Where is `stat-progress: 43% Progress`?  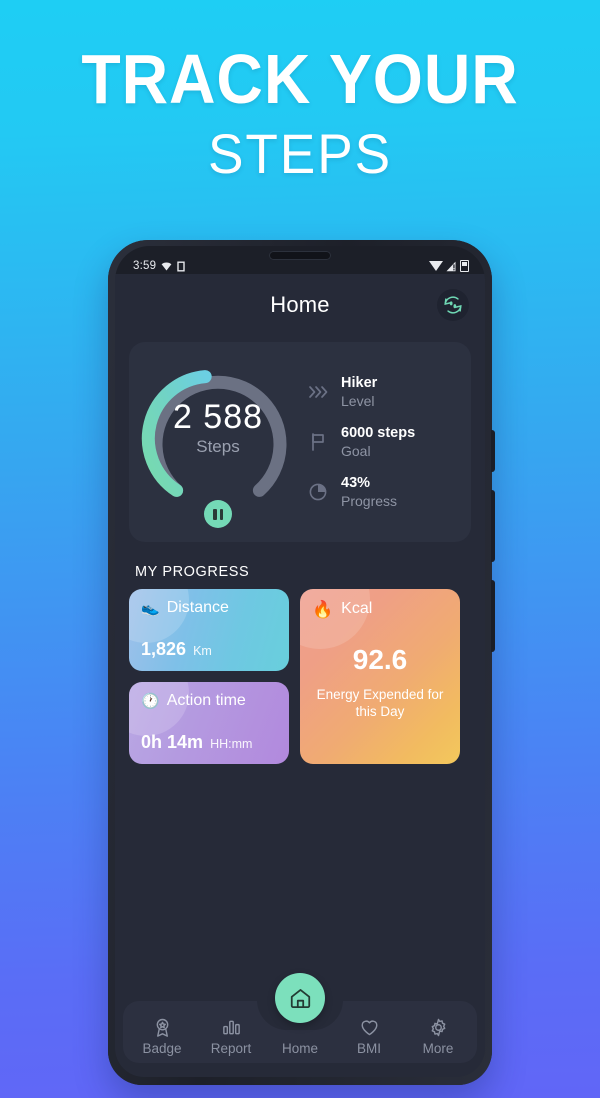 stat-progress: 43% Progress is located at coordinates (386, 492).